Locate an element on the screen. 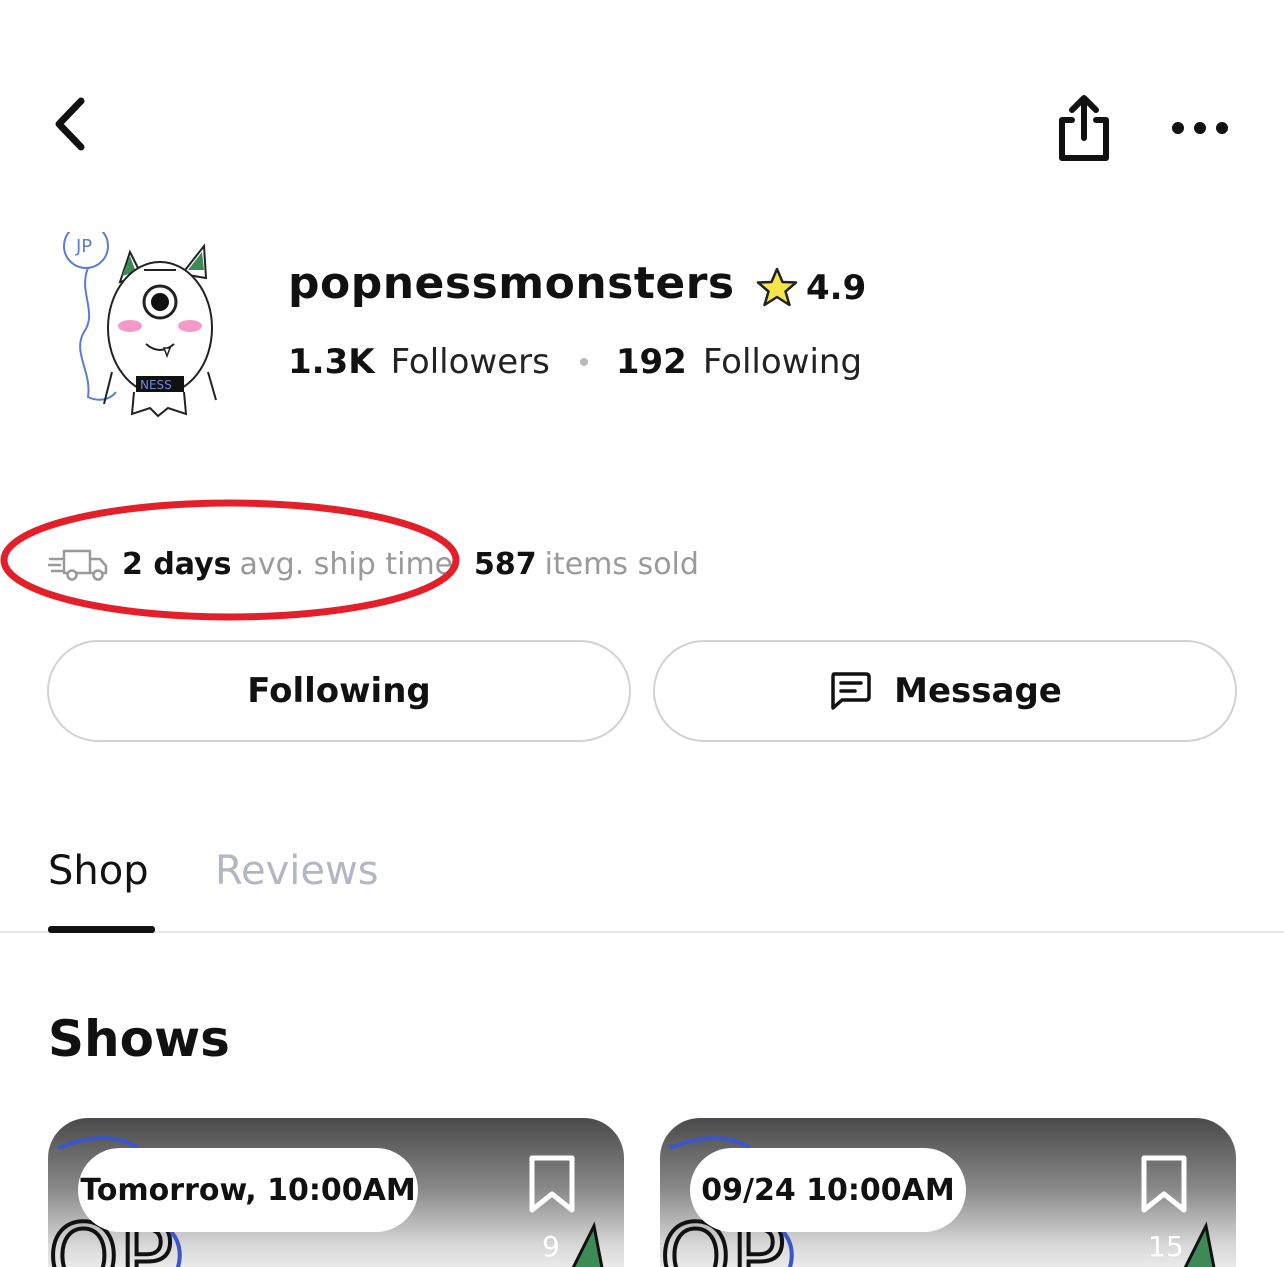  more-options-button is located at coordinates (1200, 128).